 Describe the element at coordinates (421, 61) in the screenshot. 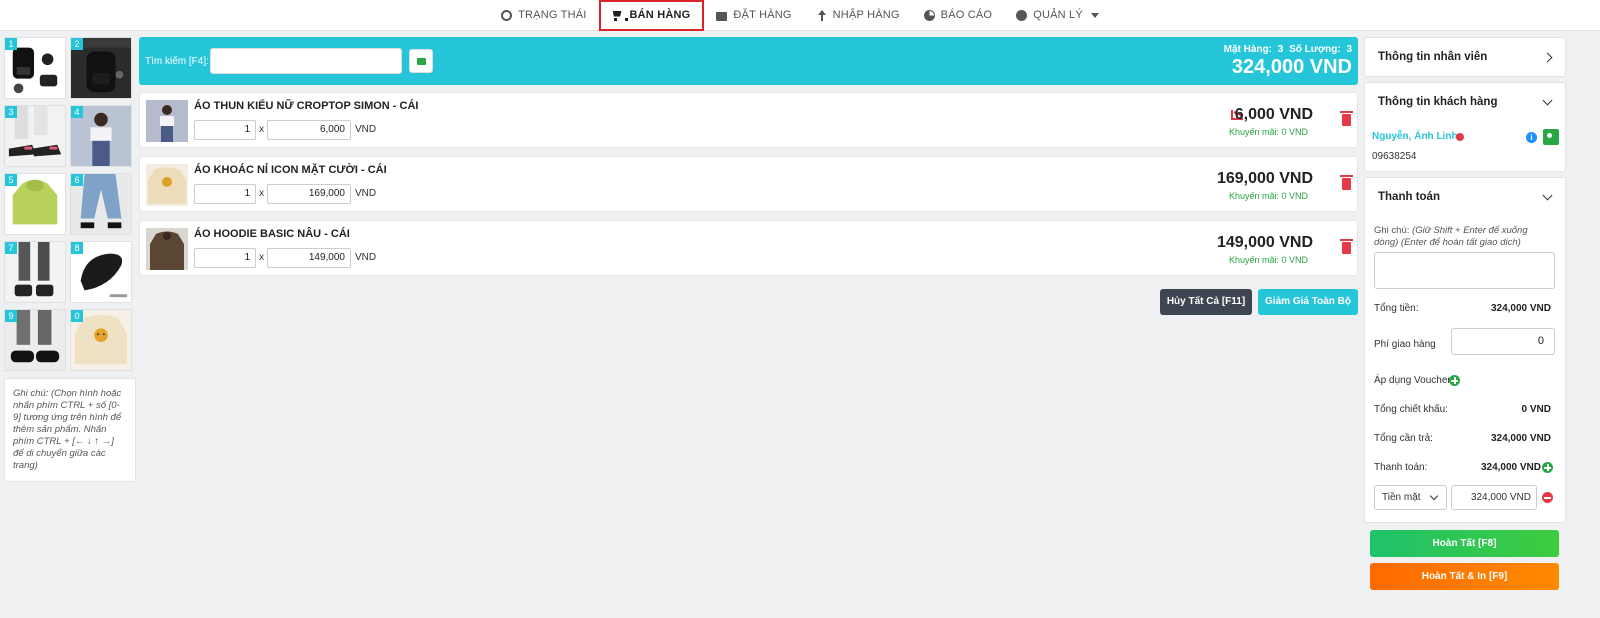

I see `barcode-scan-icon` at that location.